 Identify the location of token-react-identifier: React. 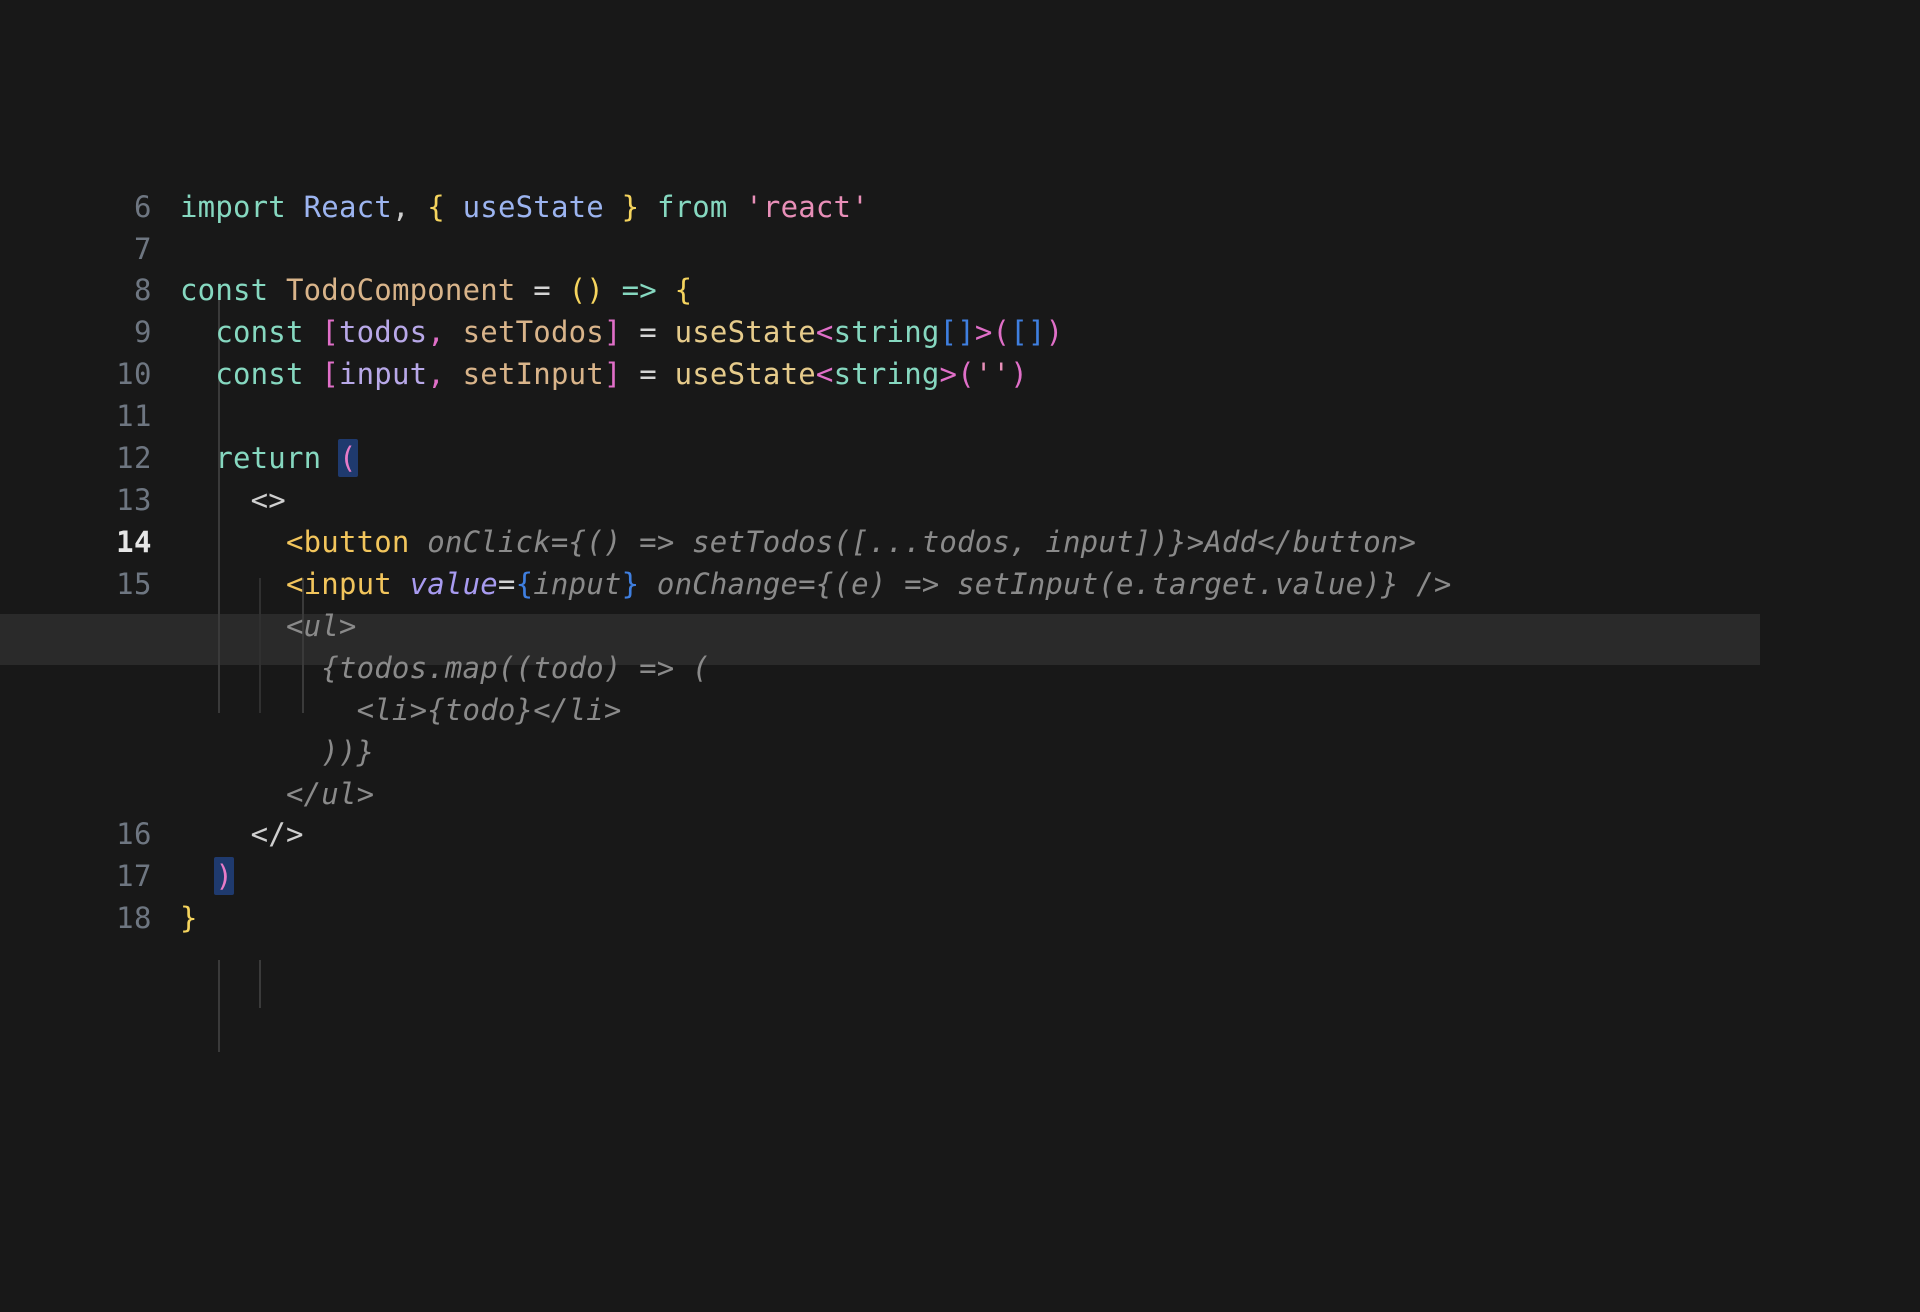
(347, 207).